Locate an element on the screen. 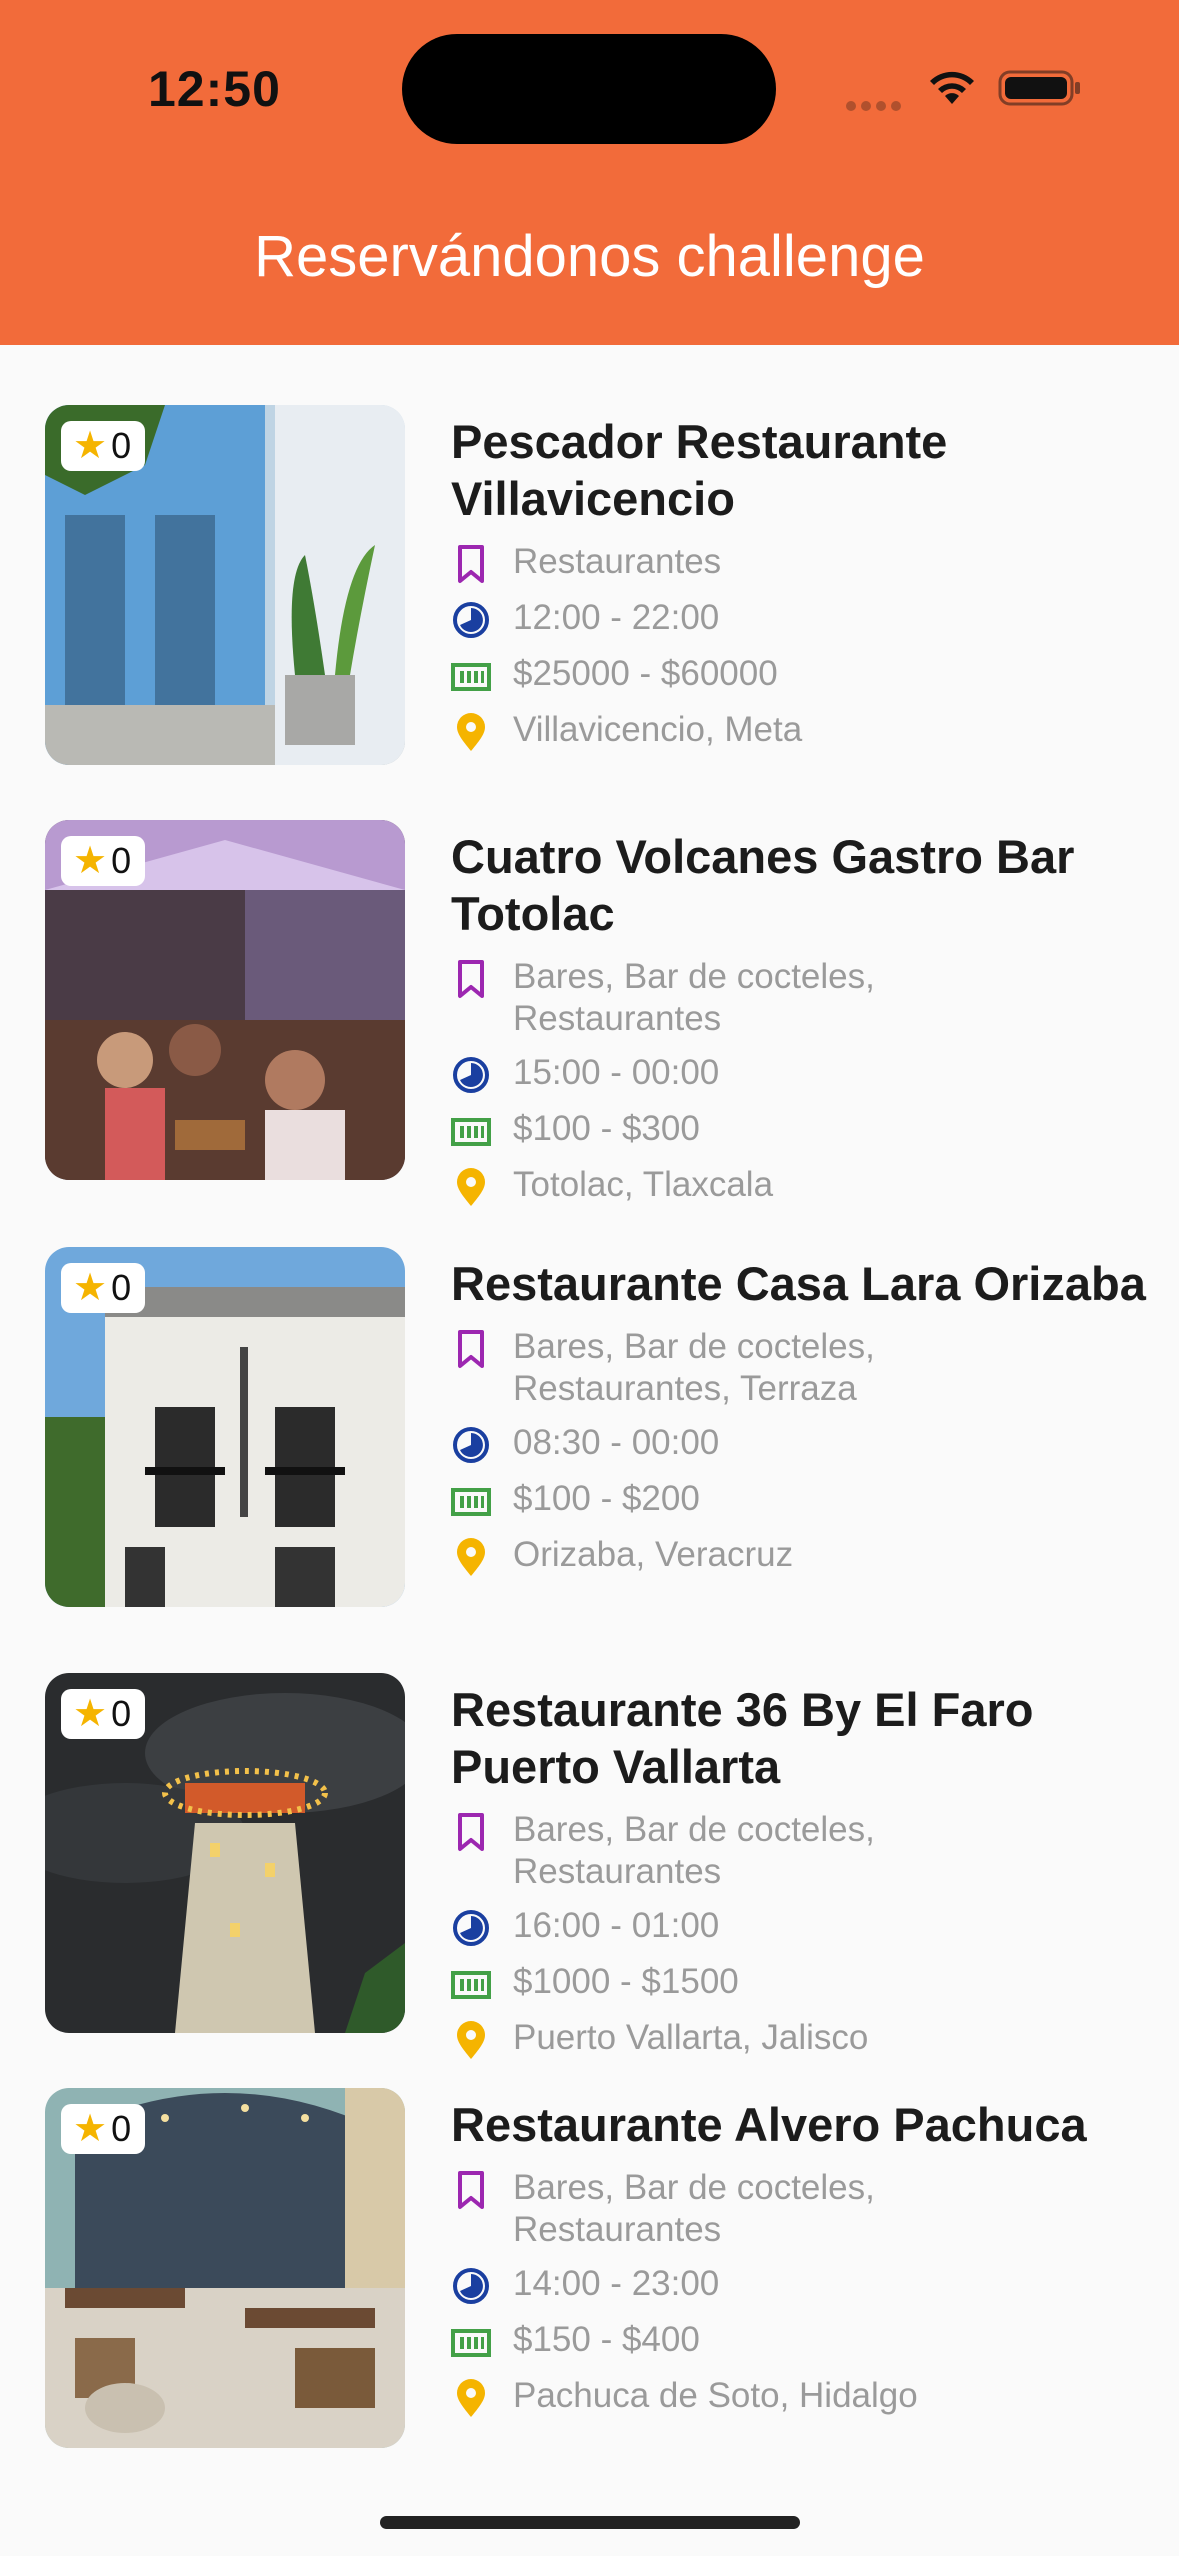  hours-row: 16:00 - 01:00 is located at coordinates (801, 1927).